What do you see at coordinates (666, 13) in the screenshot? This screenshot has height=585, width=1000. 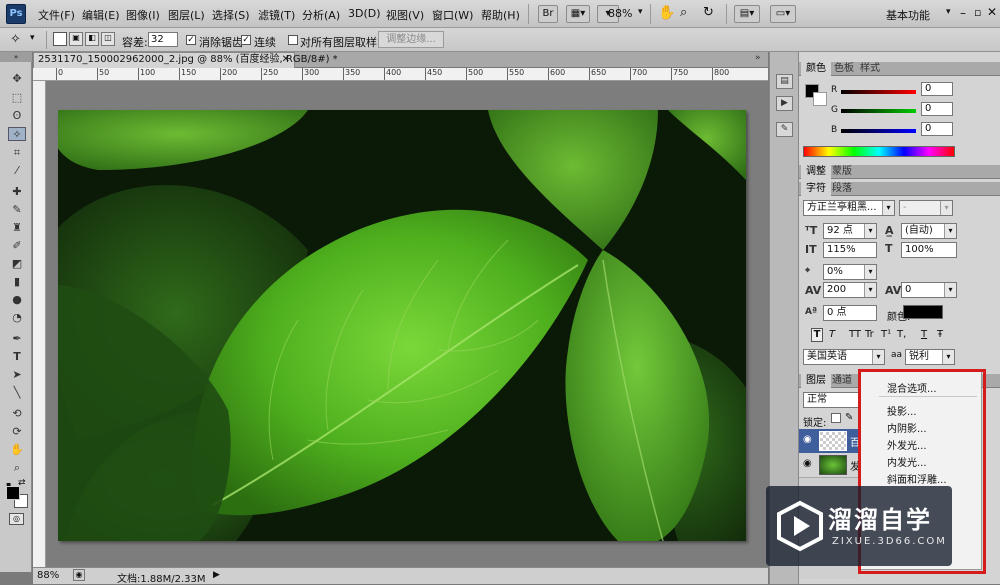 I see `hand-tool-icon: ✋` at bounding box center [666, 13].